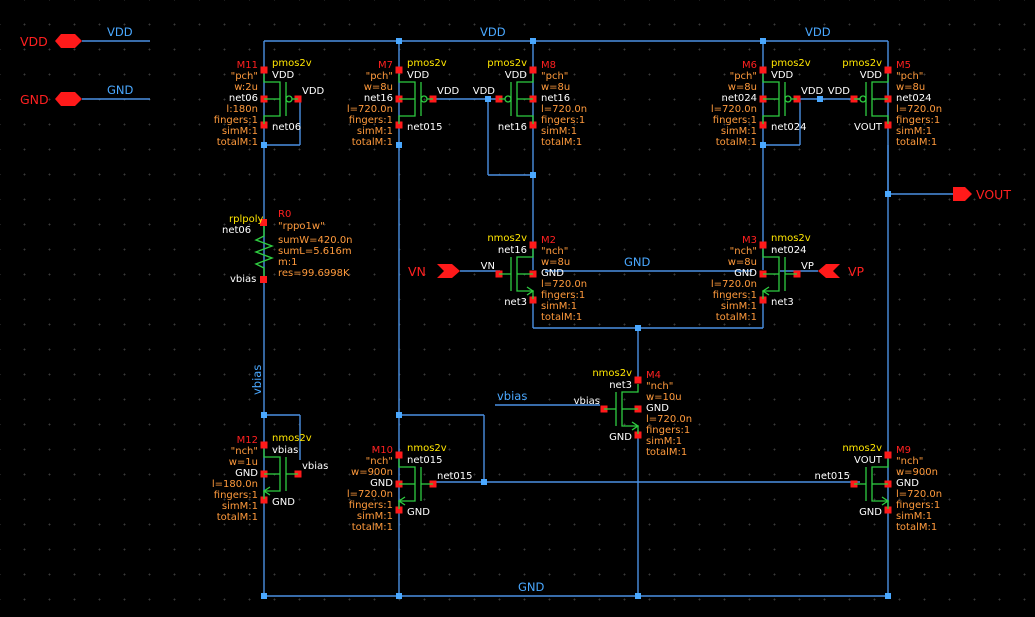 The height and width of the screenshot is (617, 1035). I want to click on M10-name: M10, so click(382, 450).